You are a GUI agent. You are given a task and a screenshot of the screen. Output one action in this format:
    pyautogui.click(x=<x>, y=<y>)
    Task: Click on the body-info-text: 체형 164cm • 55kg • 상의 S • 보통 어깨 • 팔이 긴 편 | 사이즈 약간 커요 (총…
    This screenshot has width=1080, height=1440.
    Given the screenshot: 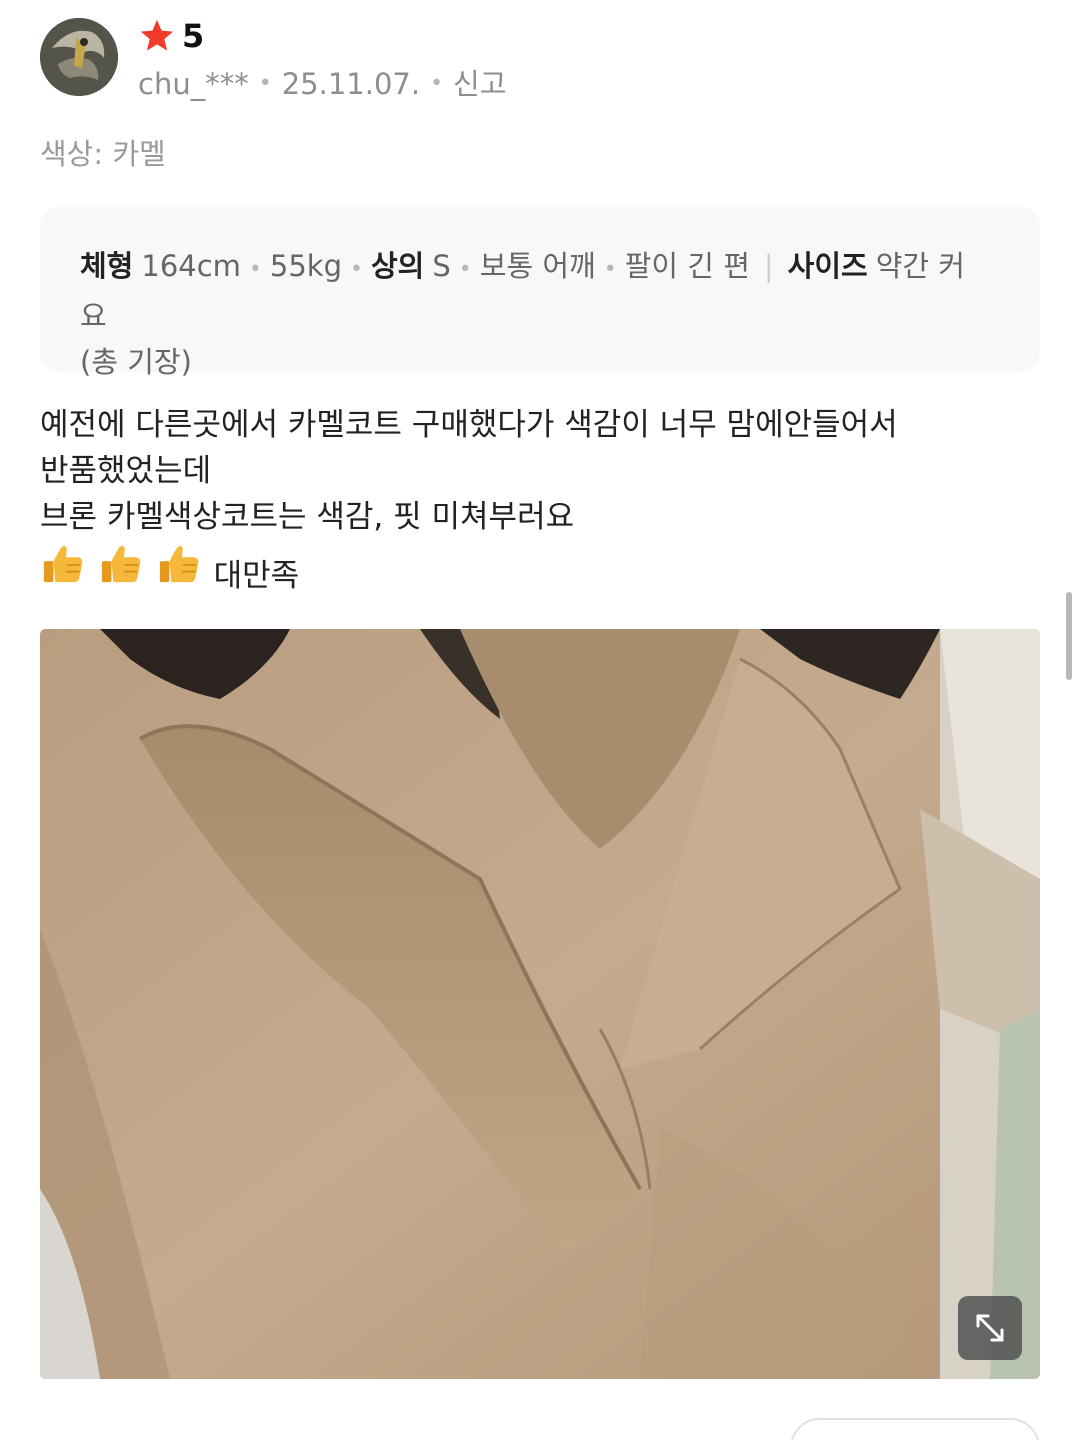 What is the action you would take?
    pyautogui.click(x=530, y=314)
    